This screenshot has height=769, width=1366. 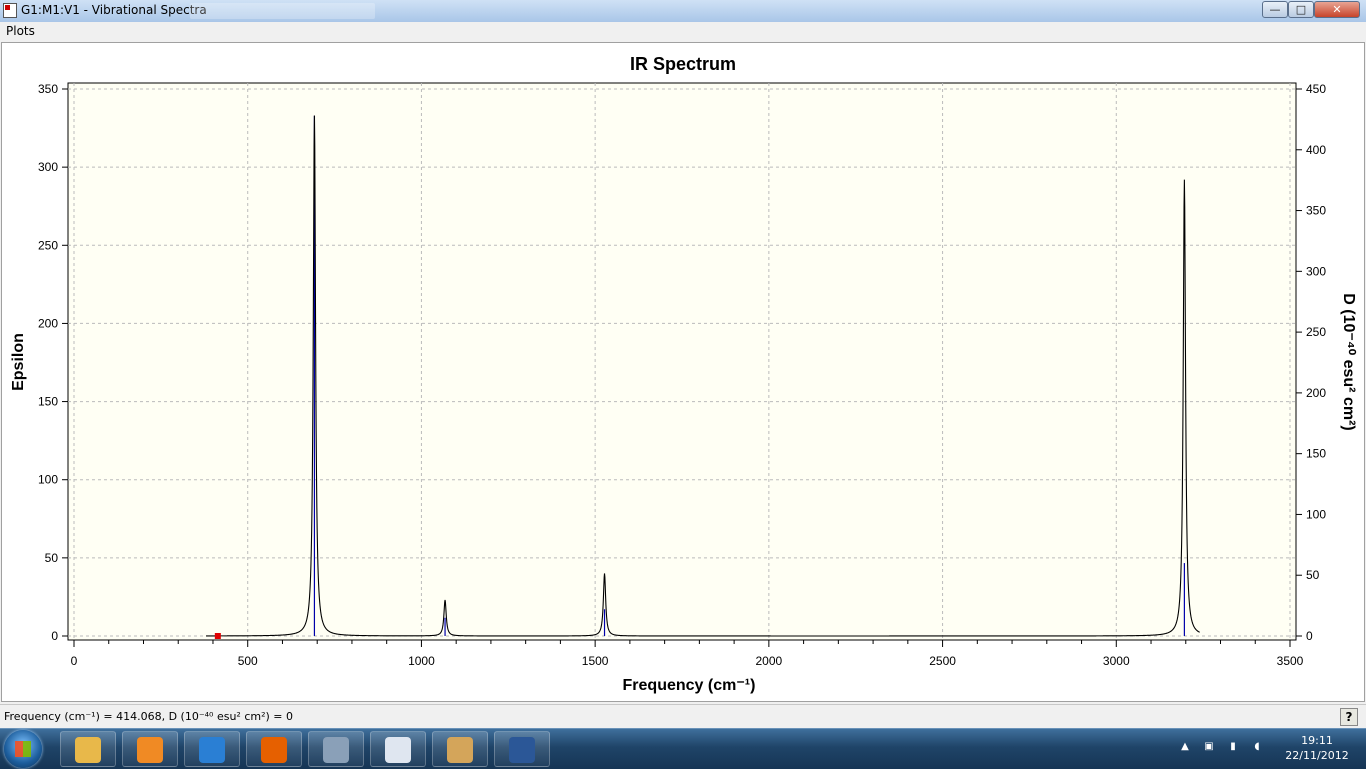 I want to click on minimize-button: —, so click(x=1275, y=9).